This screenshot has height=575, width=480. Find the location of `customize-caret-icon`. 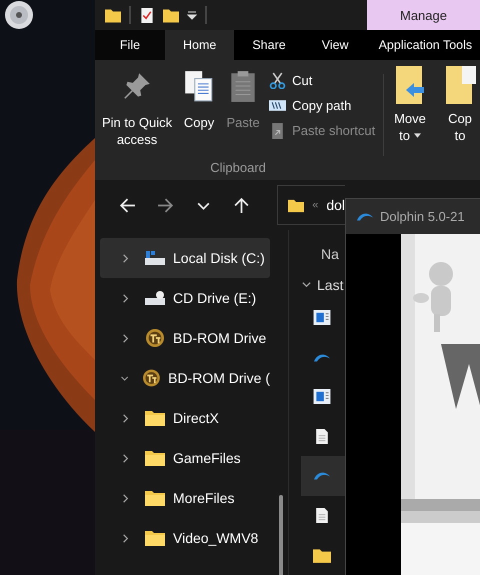

customize-caret-icon is located at coordinates (192, 15).